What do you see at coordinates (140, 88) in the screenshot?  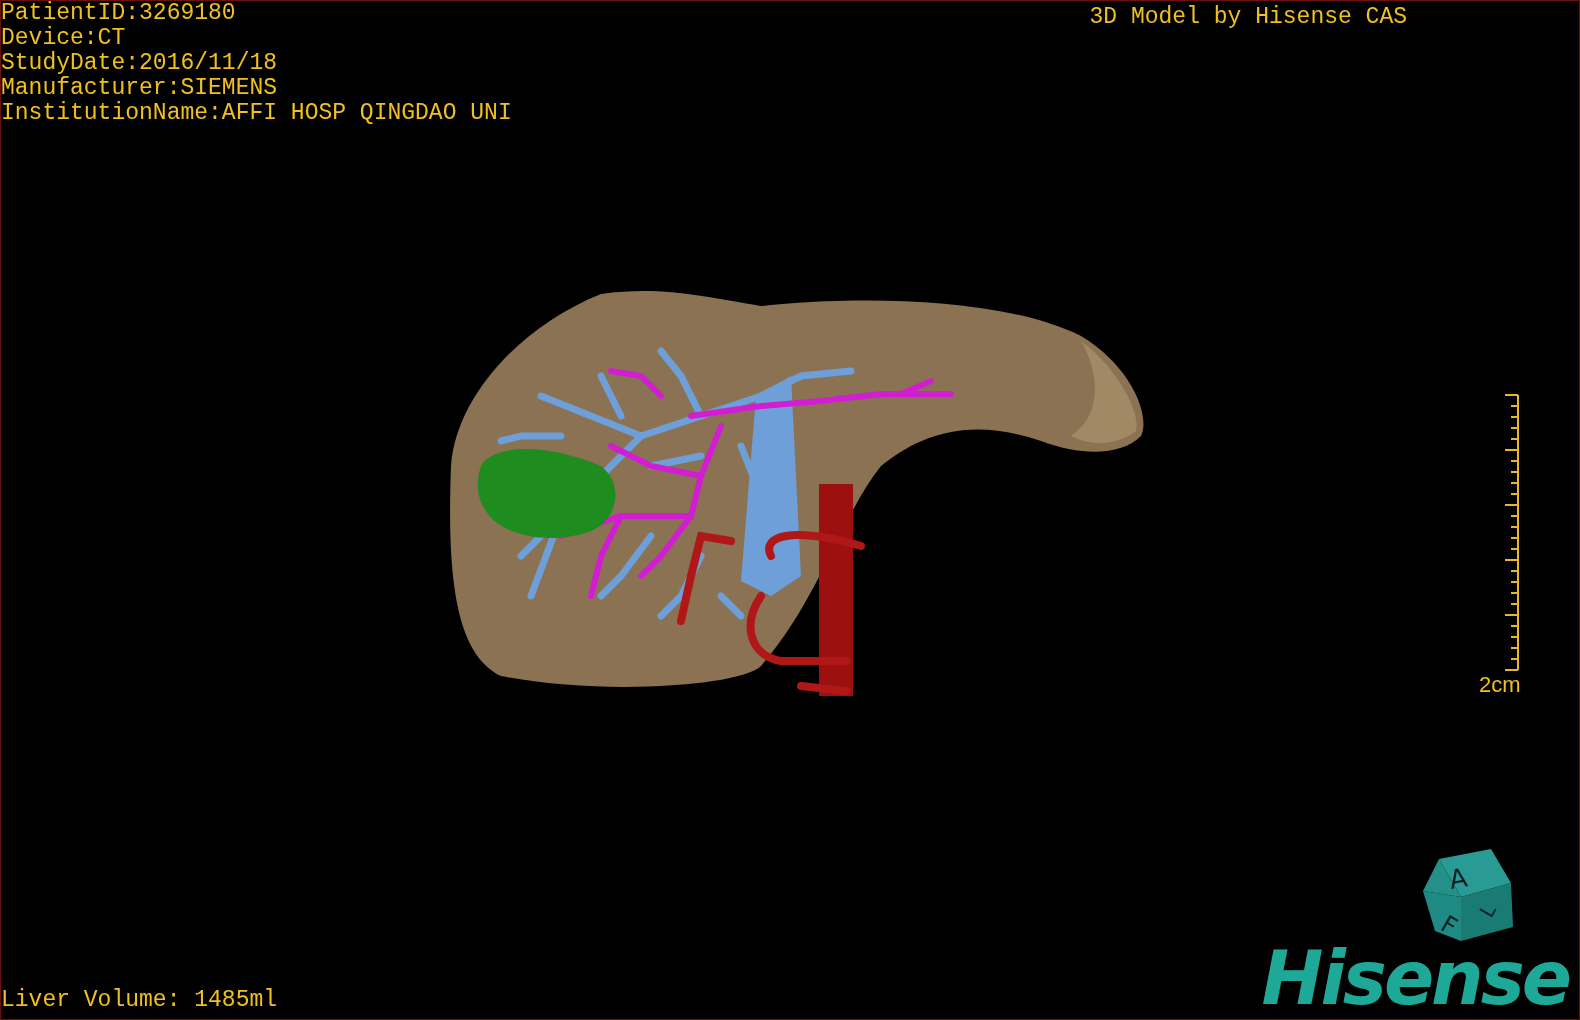 I see `patient-info-text: Manufacturer:SIEMENS` at bounding box center [140, 88].